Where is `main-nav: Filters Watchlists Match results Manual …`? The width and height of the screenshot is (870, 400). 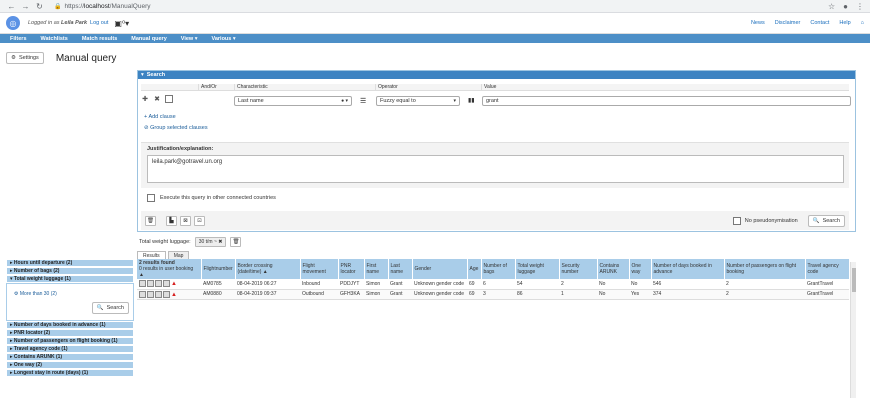 main-nav: Filters Watchlists Match results Manual … is located at coordinates (435, 38).